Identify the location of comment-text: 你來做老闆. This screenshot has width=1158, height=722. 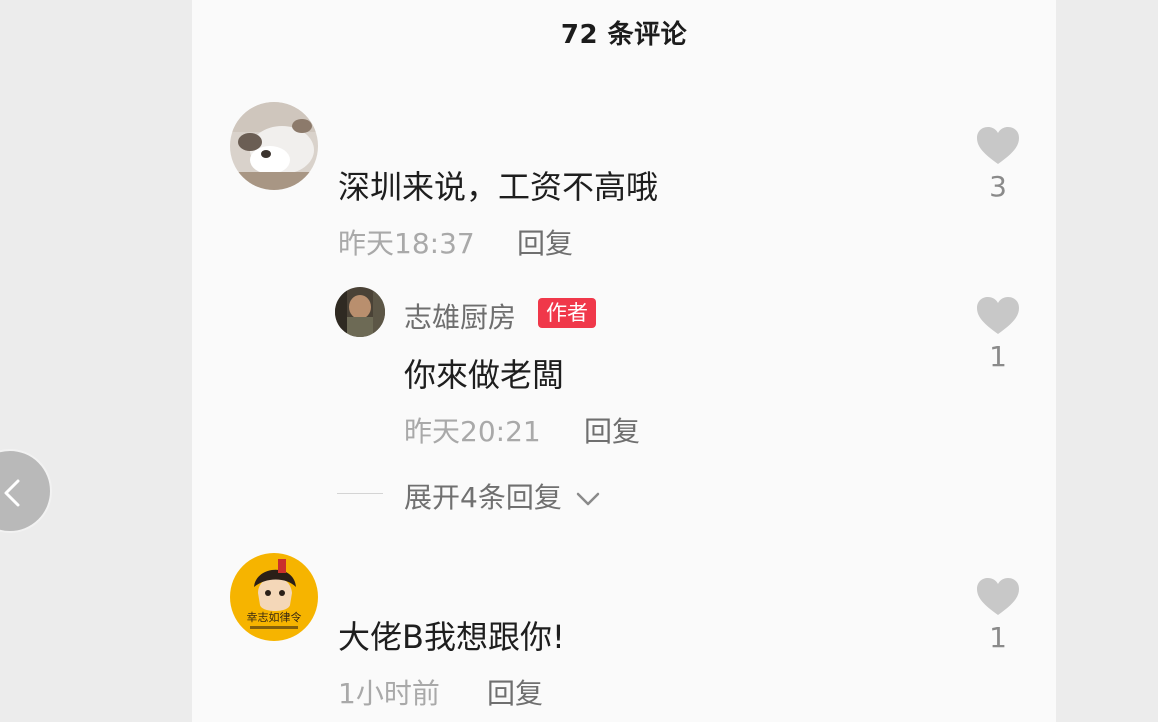
(484, 375).